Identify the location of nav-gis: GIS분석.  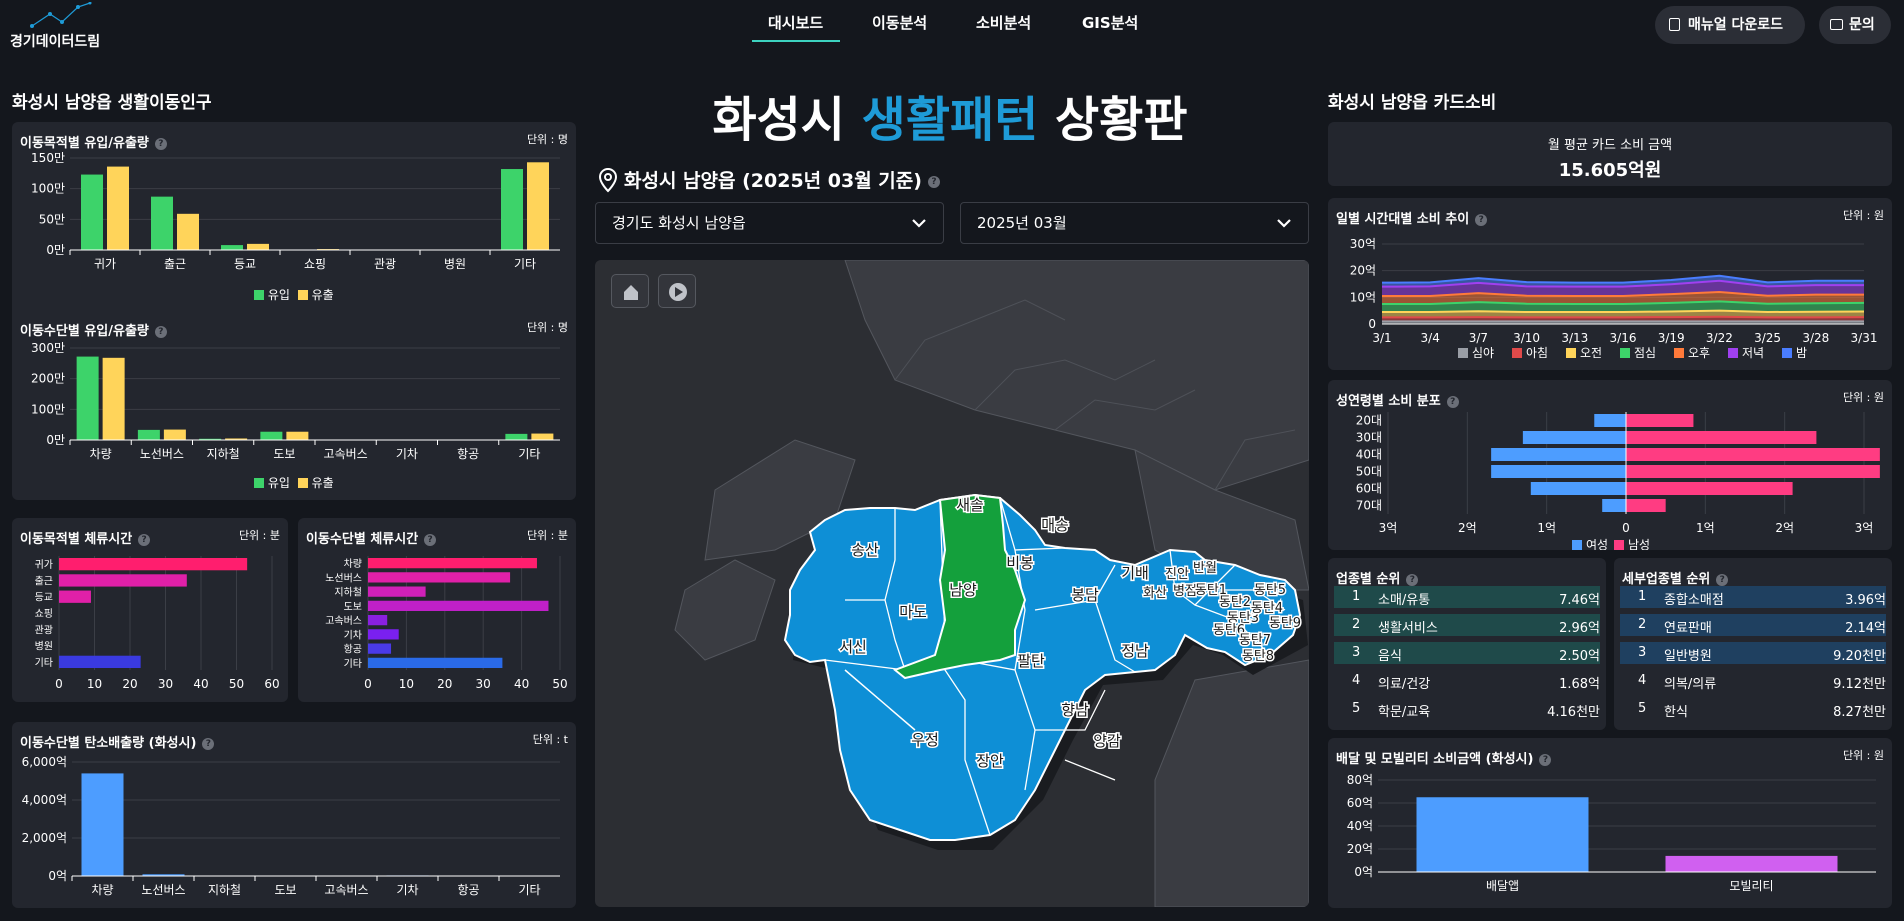
(1110, 22).